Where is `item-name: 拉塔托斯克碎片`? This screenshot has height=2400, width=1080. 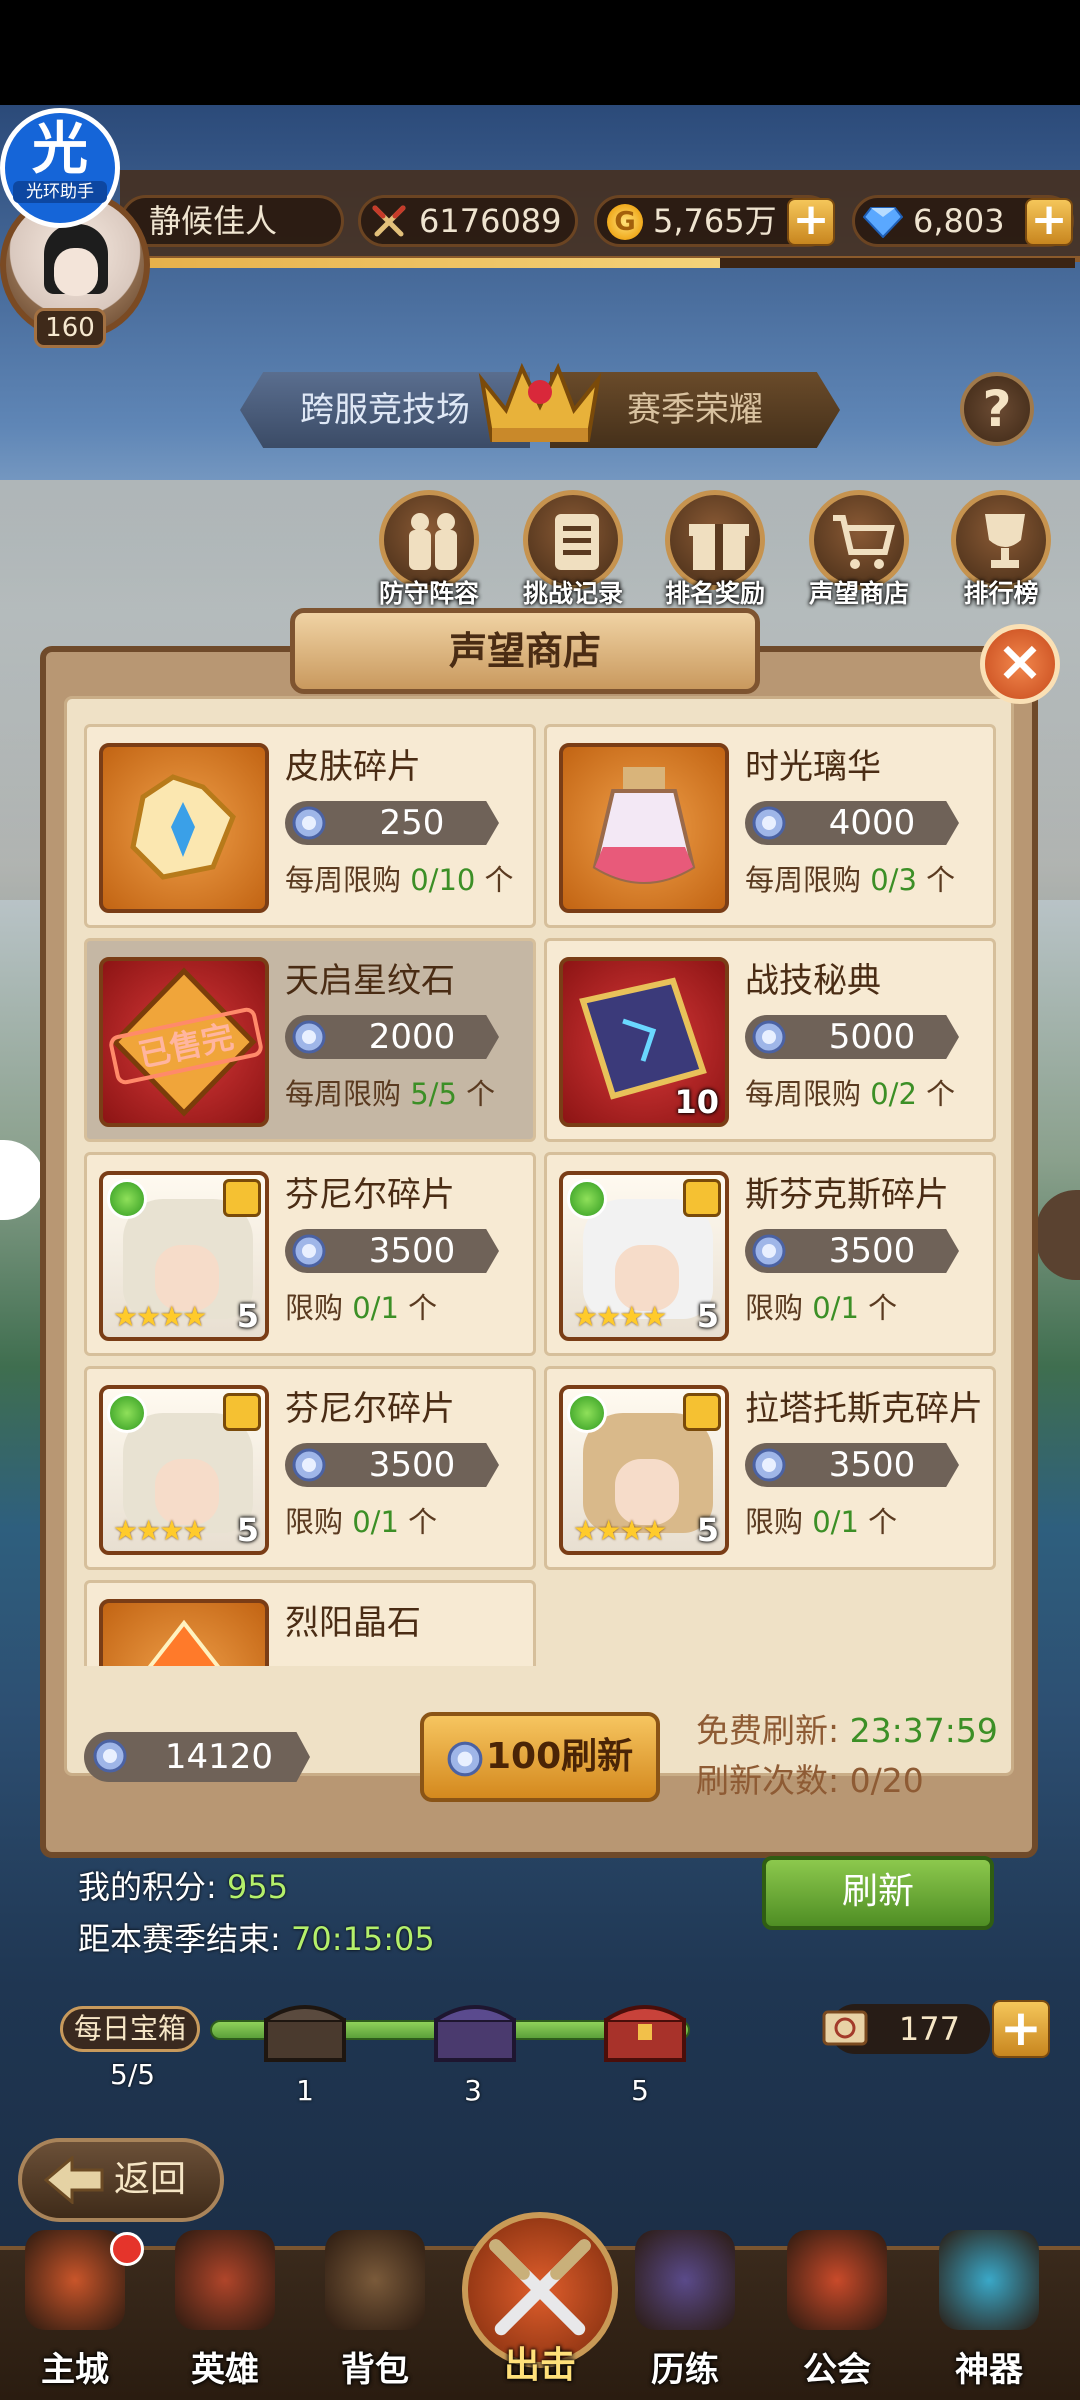
item-name: 拉塔托斯克碎片 is located at coordinates (864, 1409).